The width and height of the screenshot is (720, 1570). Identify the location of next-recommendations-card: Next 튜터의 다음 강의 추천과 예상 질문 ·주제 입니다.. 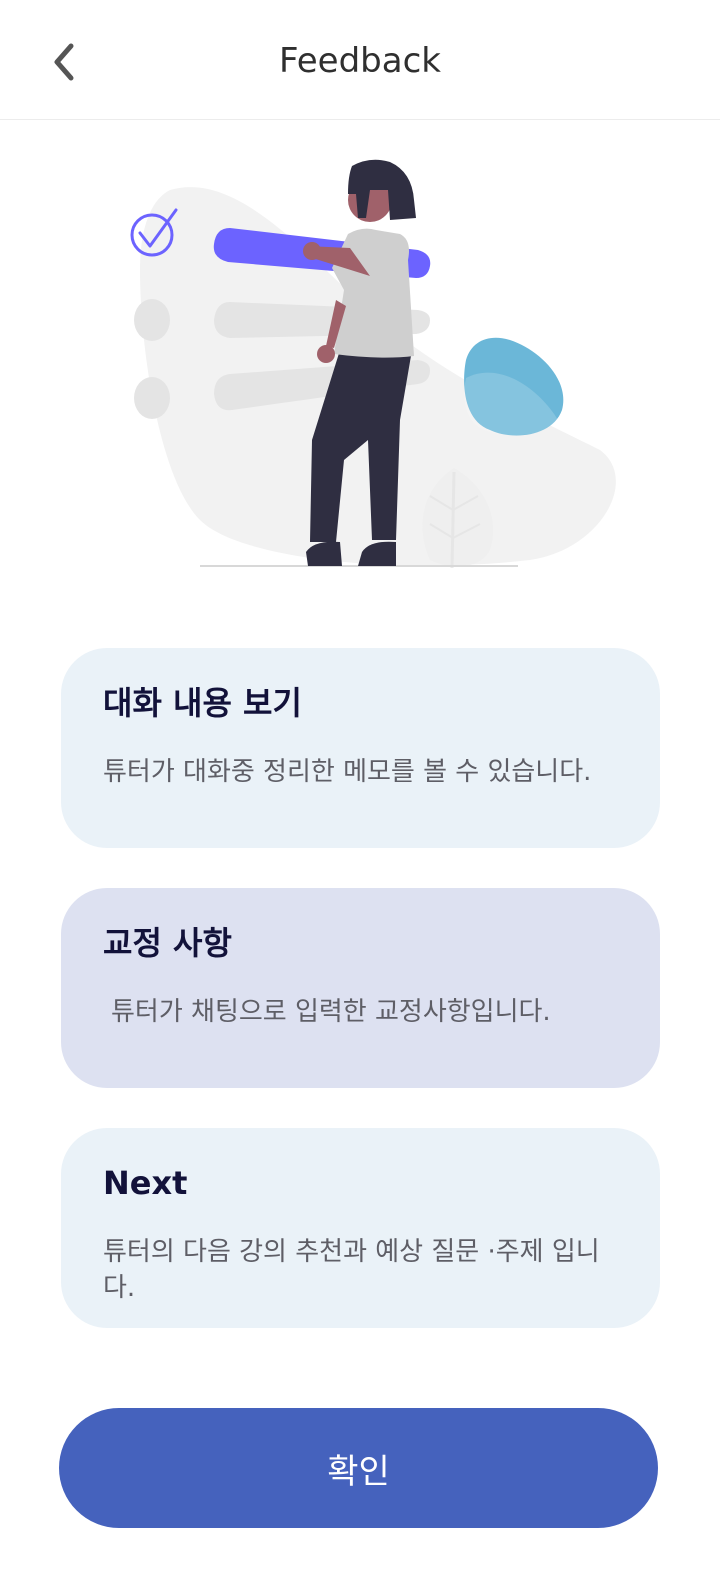
(360, 1228).